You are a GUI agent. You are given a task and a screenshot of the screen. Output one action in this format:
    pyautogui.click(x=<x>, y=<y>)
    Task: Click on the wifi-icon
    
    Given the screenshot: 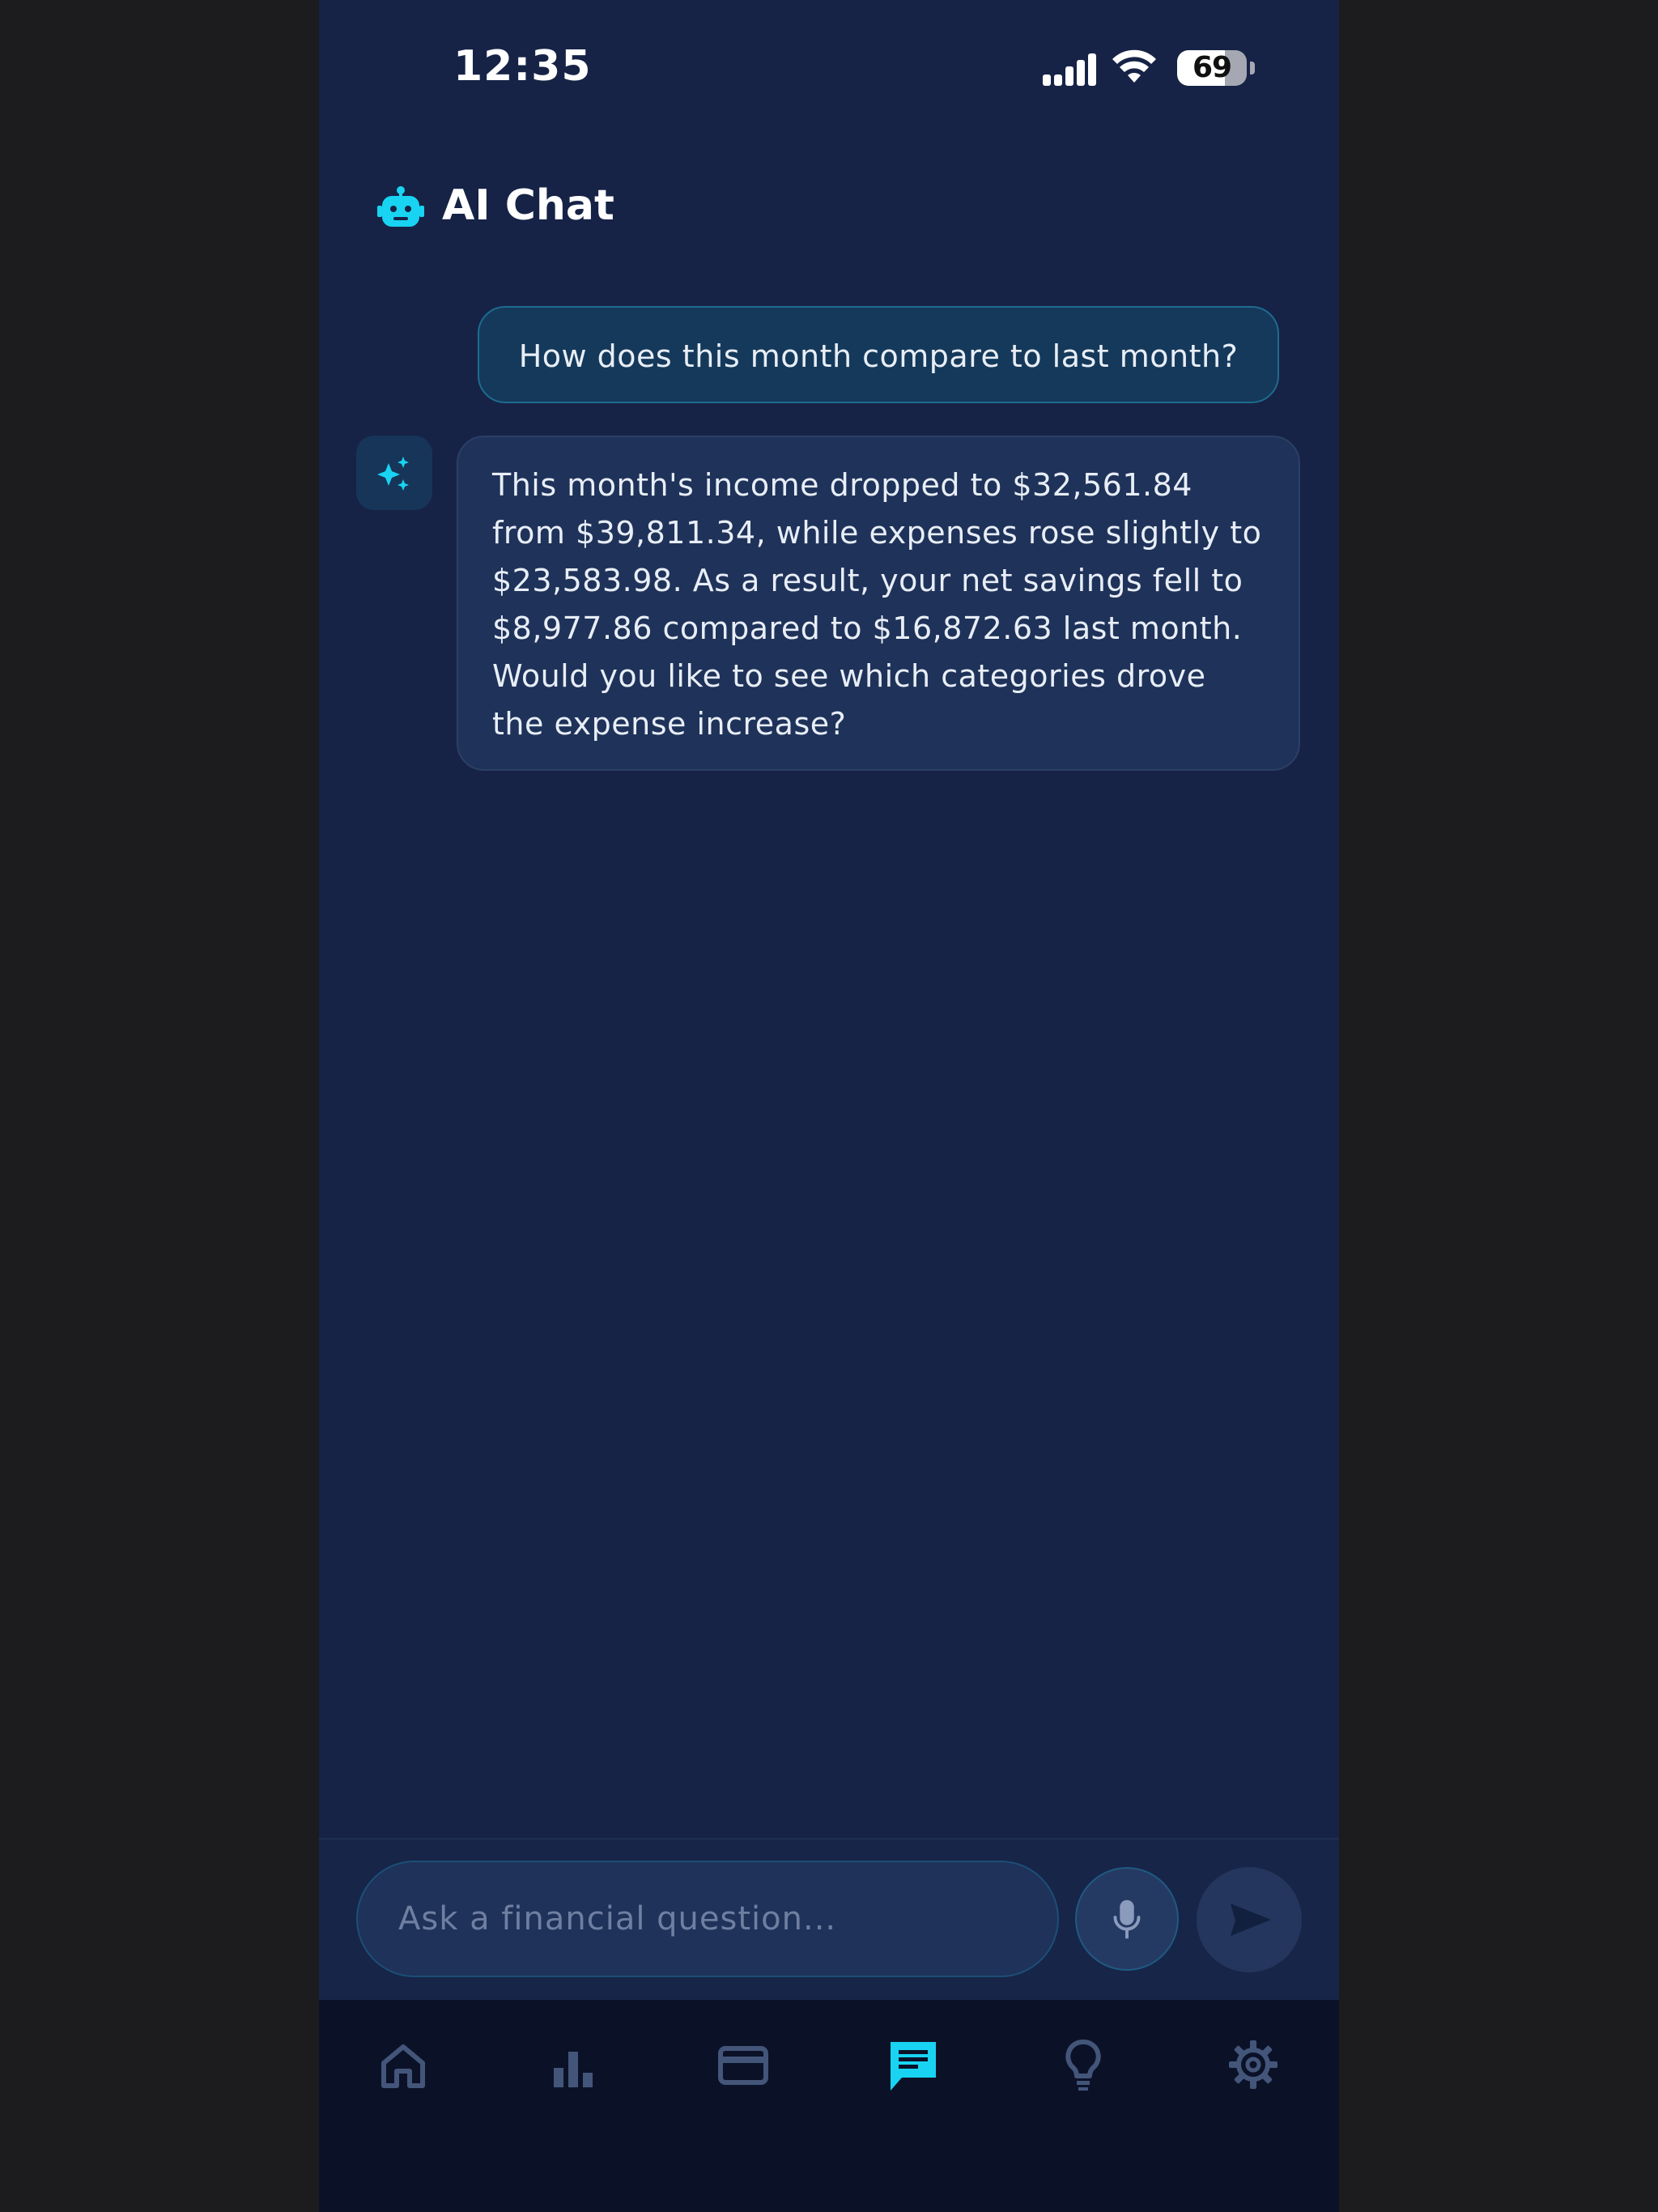 What is the action you would take?
    pyautogui.click(x=1134, y=66)
    